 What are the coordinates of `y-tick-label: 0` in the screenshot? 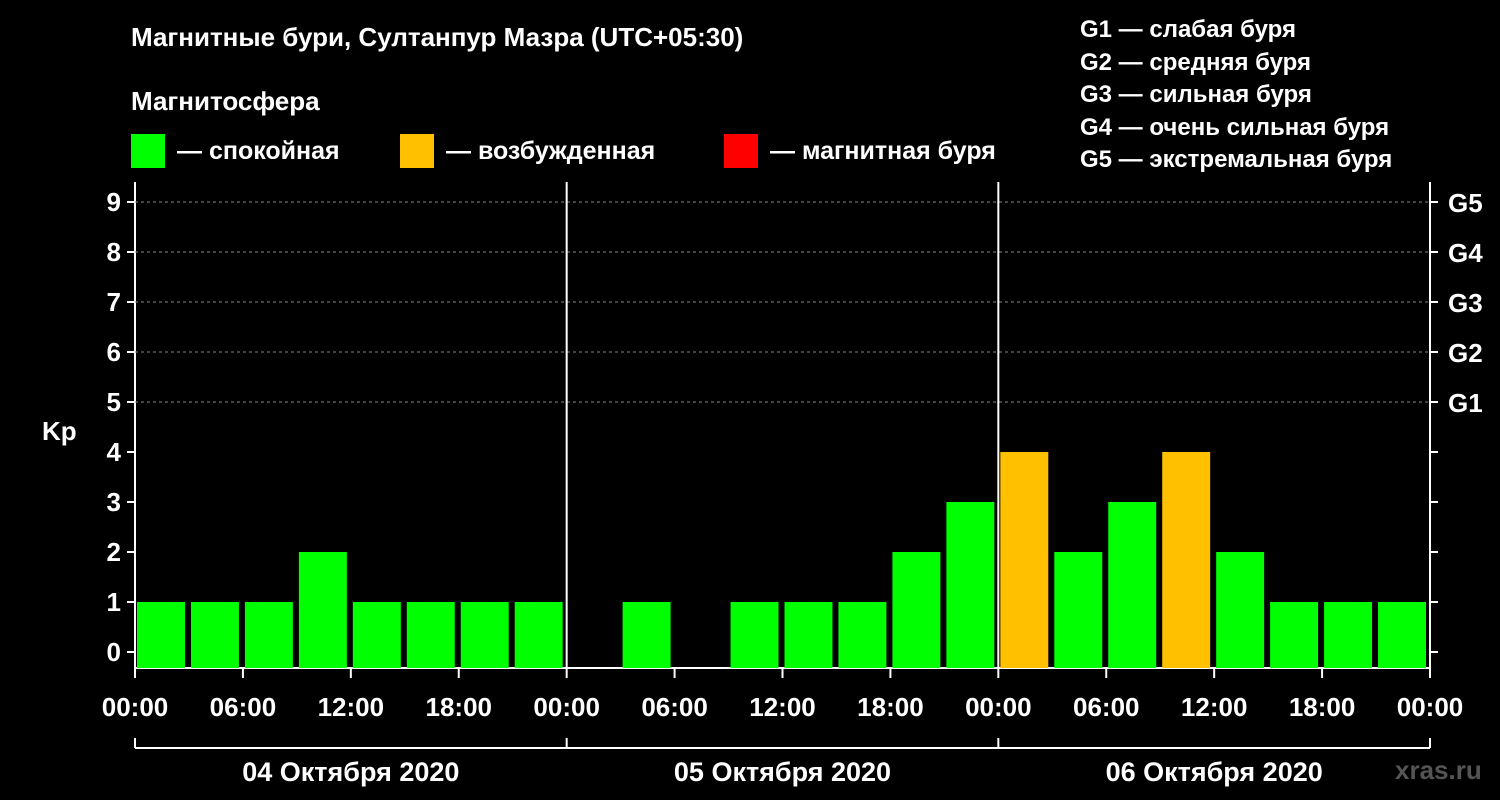 It's located at (114, 652).